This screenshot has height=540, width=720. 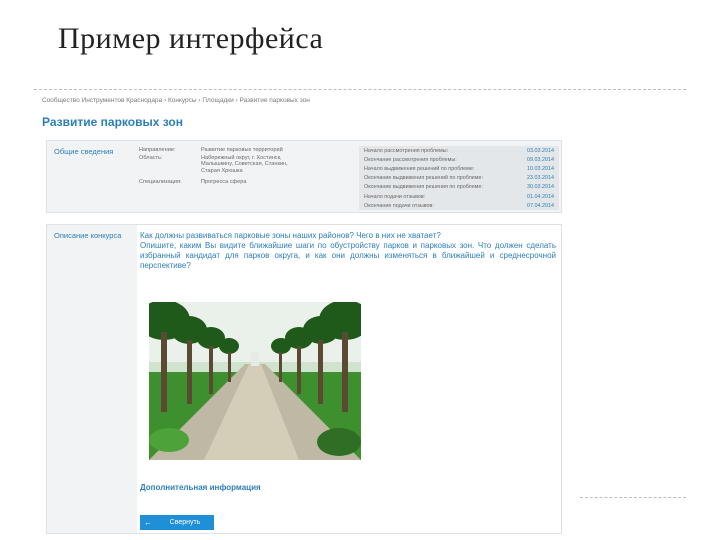 I want to click on slide-title: Пример интерфейса, so click(x=191, y=38).